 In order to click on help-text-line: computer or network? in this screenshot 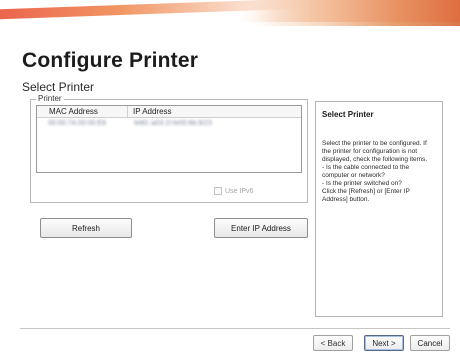, I will do `click(353, 175)`.